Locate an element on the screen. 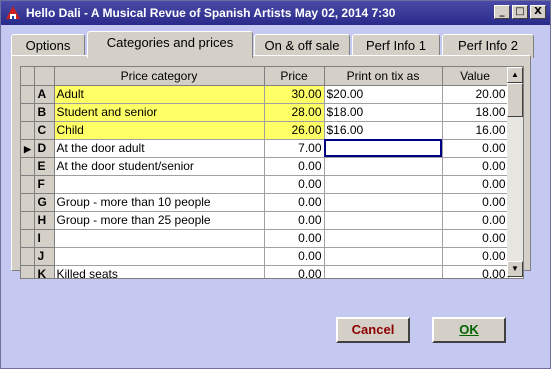 The image size is (551, 369). row-key: I is located at coordinates (44, 238).